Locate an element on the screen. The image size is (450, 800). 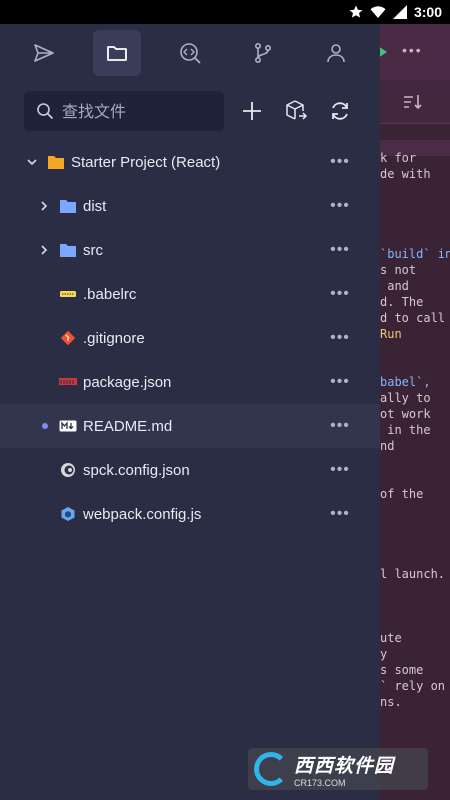
refresh-icon is located at coordinates (340, 111).